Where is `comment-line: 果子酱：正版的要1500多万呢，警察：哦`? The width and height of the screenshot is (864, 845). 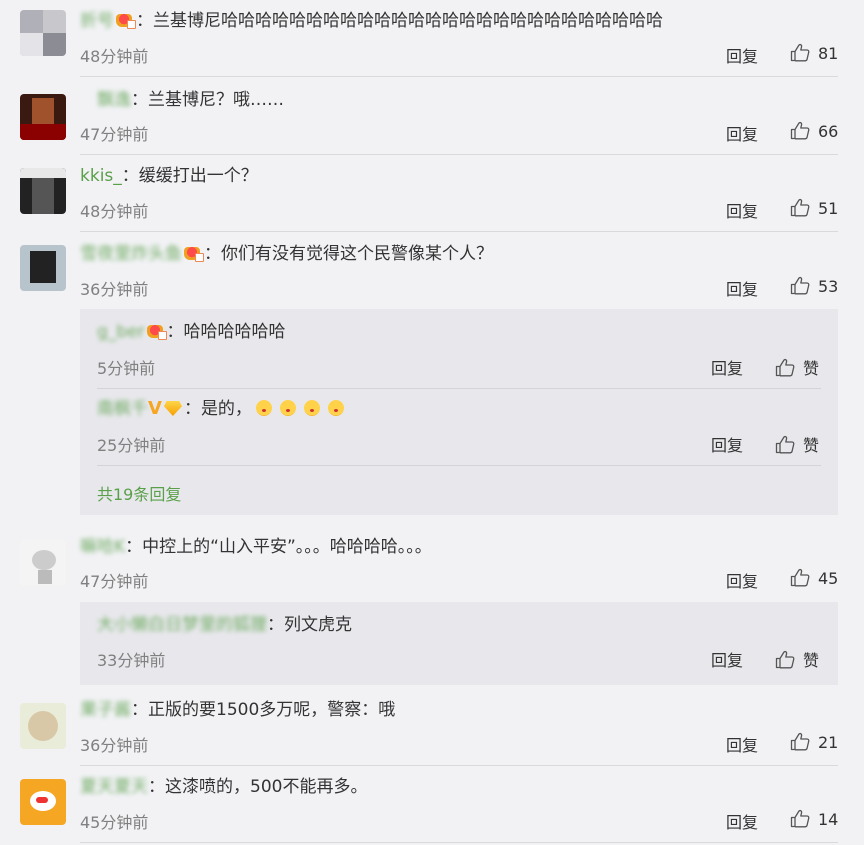 comment-line: 果子酱：正版的要1500多万呢，警察：哦 is located at coordinates (237, 710).